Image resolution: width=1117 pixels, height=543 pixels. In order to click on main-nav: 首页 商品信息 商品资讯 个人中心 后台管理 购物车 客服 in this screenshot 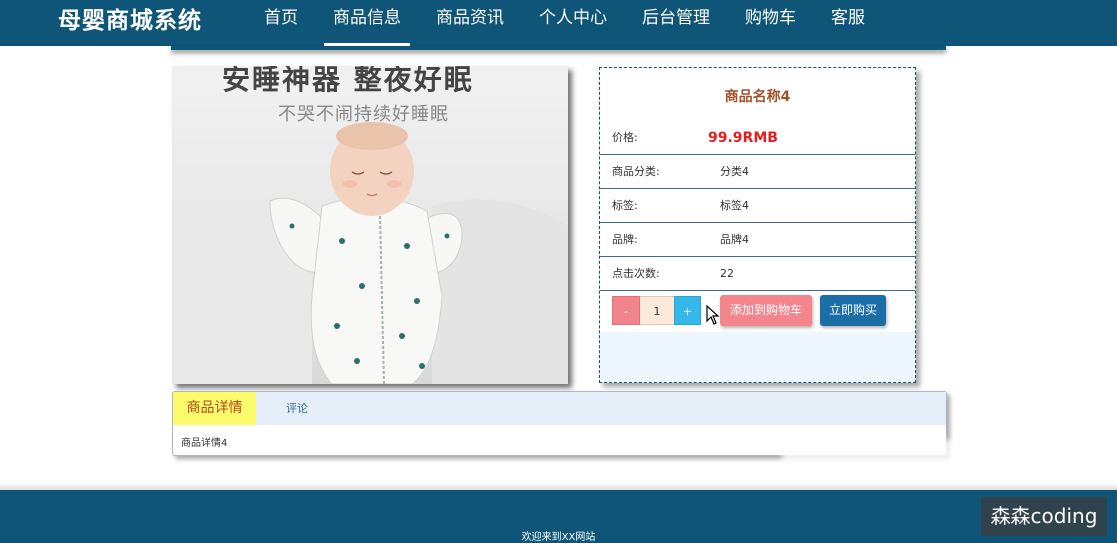, I will do `click(573, 23)`.